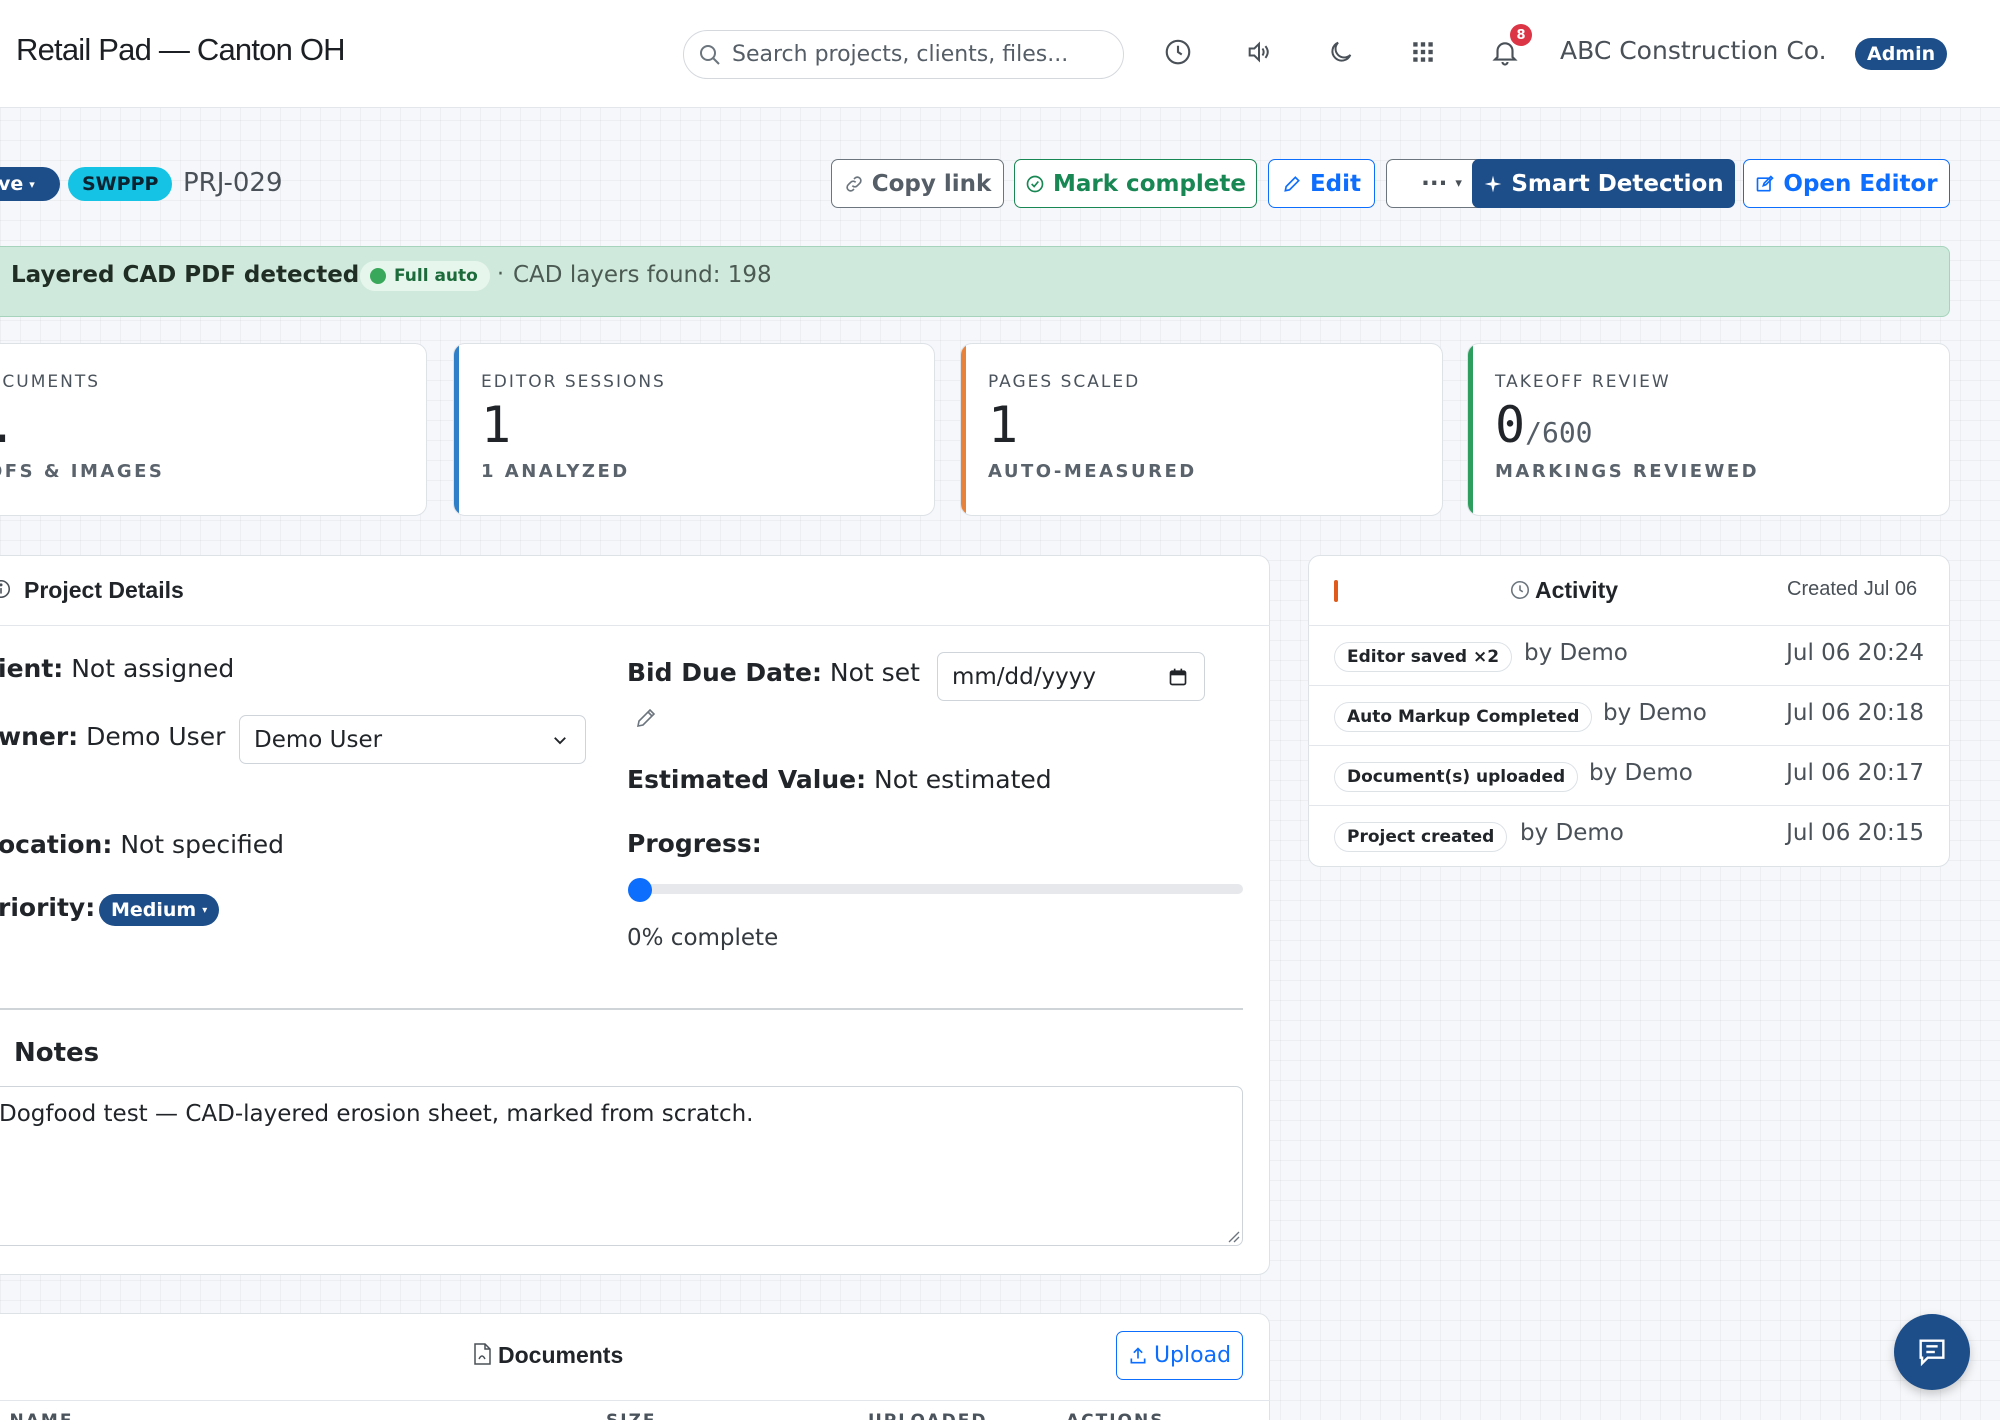 This screenshot has width=2000, height=1420. Describe the element at coordinates (635, 1366) in the screenshot. I see `documents-card` at that location.